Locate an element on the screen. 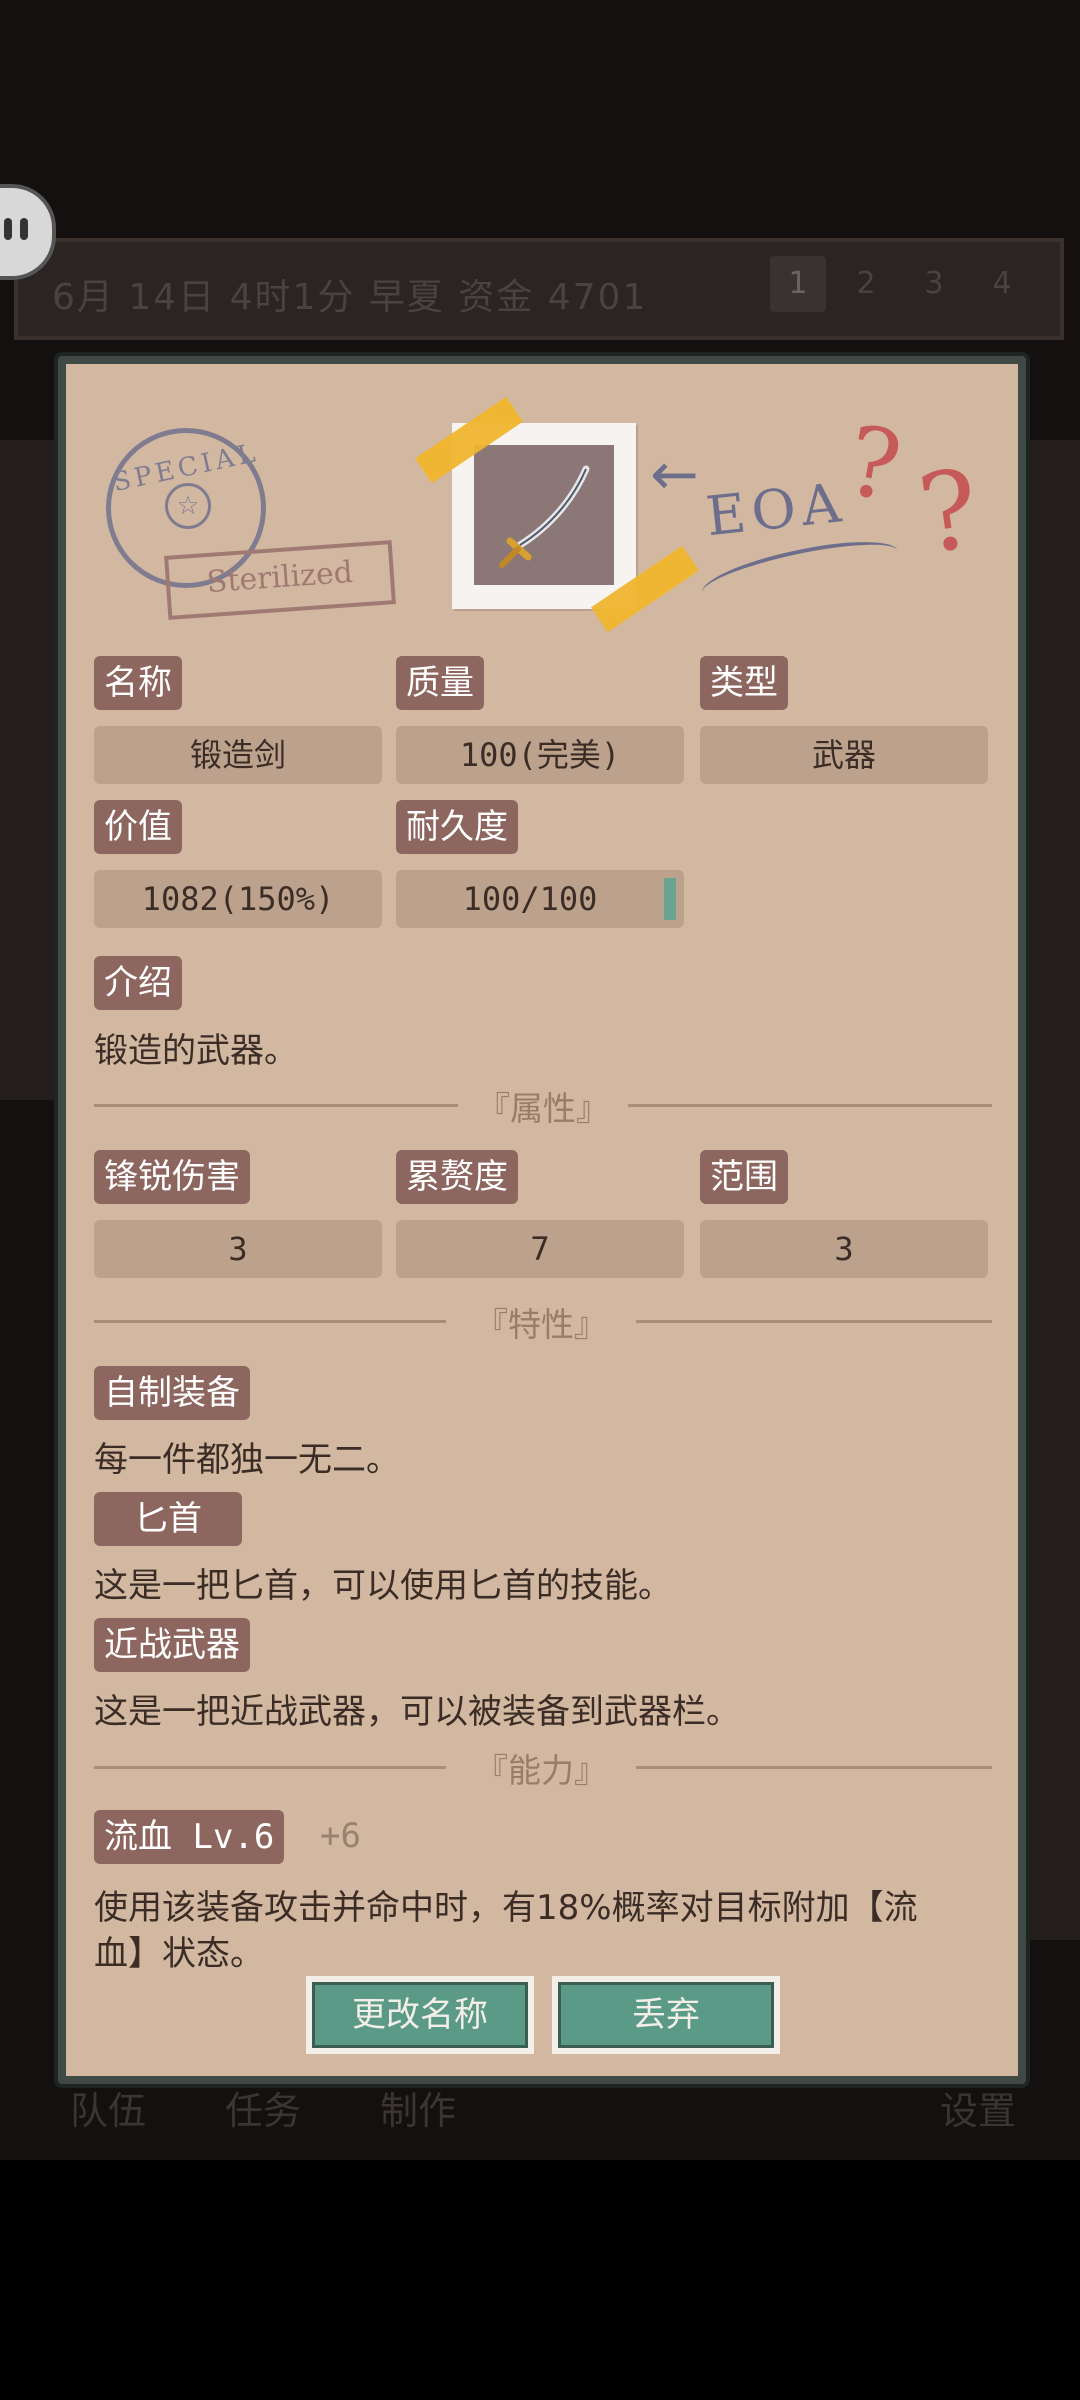  rename-button: 更改名称 is located at coordinates (420, 2015).